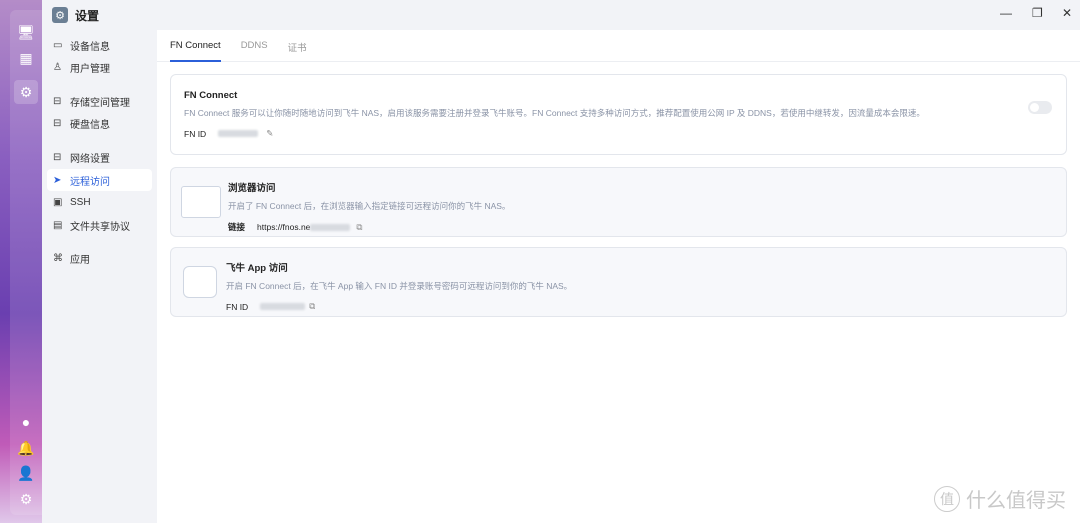 Image resolution: width=1080 pixels, height=523 pixels. What do you see at coordinates (195, 46) in the screenshot?
I see `tab-fn-connect: FN Connect` at bounding box center [195, 46].